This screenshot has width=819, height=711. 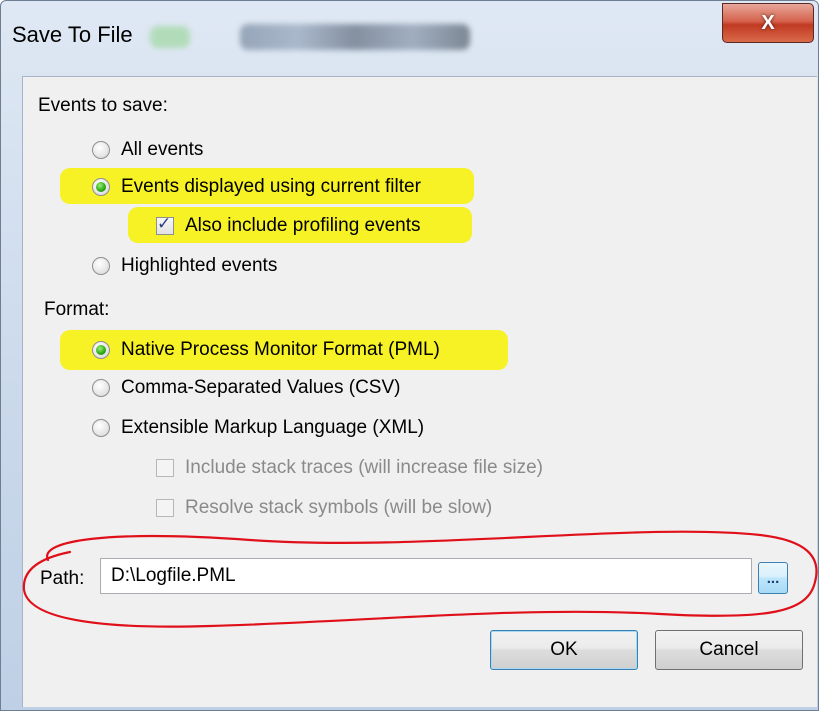 What do you see at coordinates (426, 576) in the screenshot?
I see `path-input` at bounding box center [426, 576].